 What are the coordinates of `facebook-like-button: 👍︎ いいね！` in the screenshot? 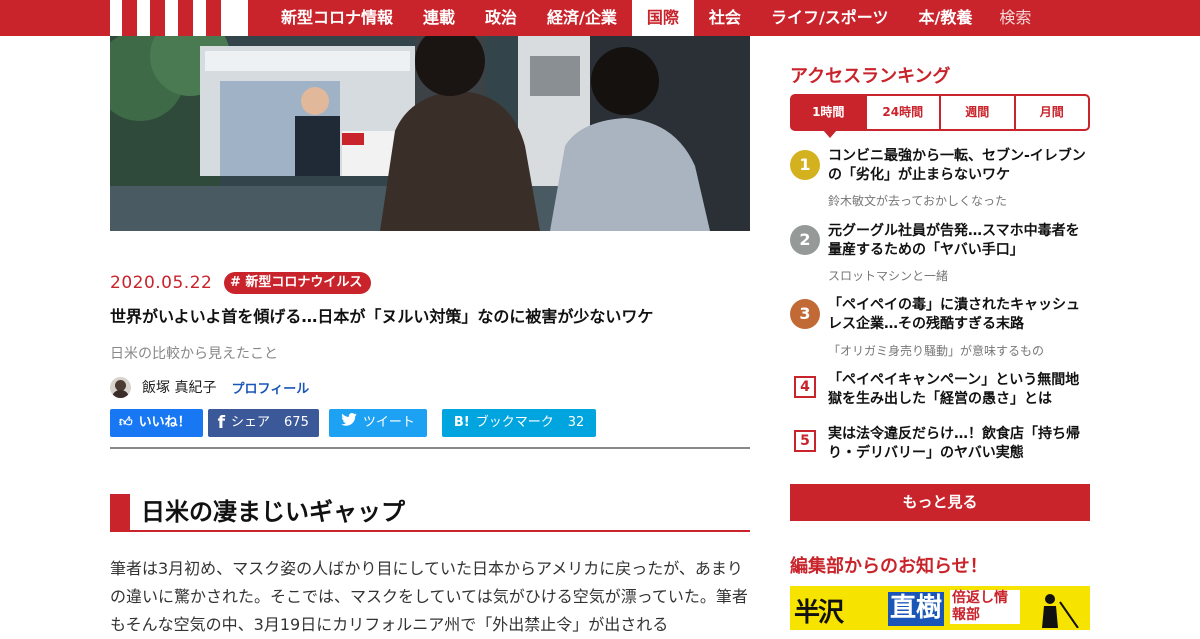 It's located at (156, 423).